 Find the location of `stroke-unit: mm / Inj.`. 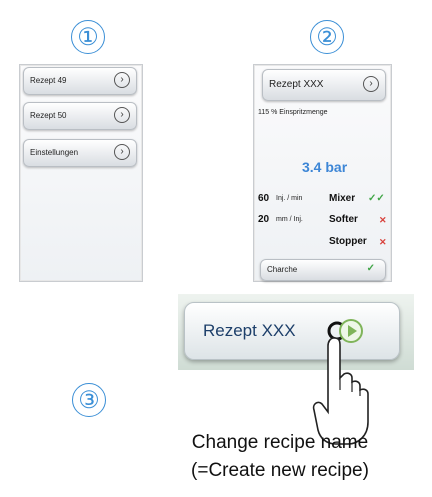

stroke-unit: mm / Inj. is located at coordinates (289, 219).